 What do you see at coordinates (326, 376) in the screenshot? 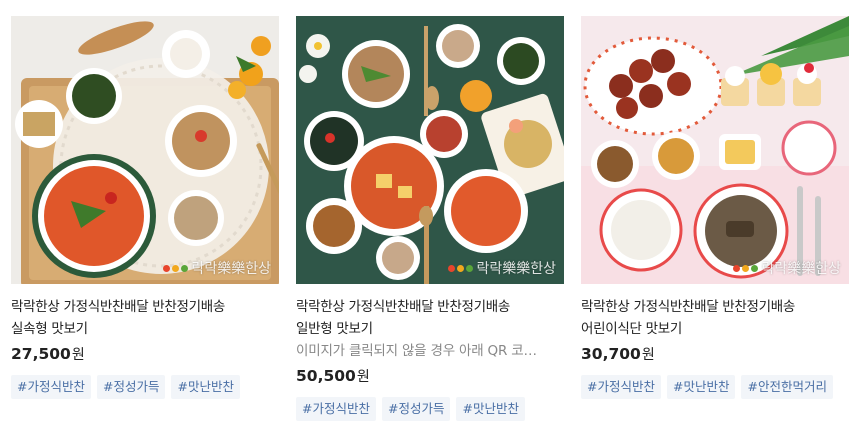
I see `price-value: 50,500` at bounding box center [326, 376].